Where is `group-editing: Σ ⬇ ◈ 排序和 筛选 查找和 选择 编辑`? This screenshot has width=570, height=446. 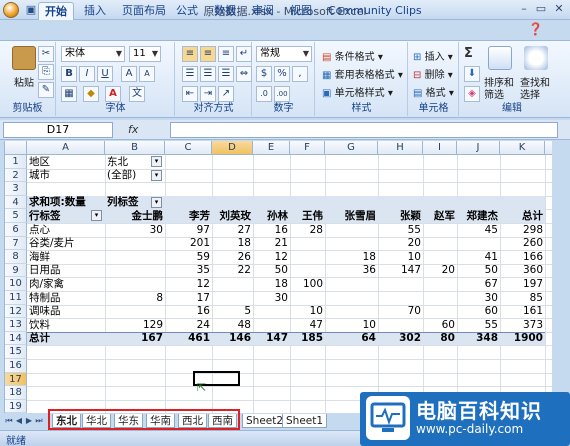 group-editing: Σ ⬇ ◈ 排序和 筛选 查找和 选择 编辑 is located at coordinates (512, 79).